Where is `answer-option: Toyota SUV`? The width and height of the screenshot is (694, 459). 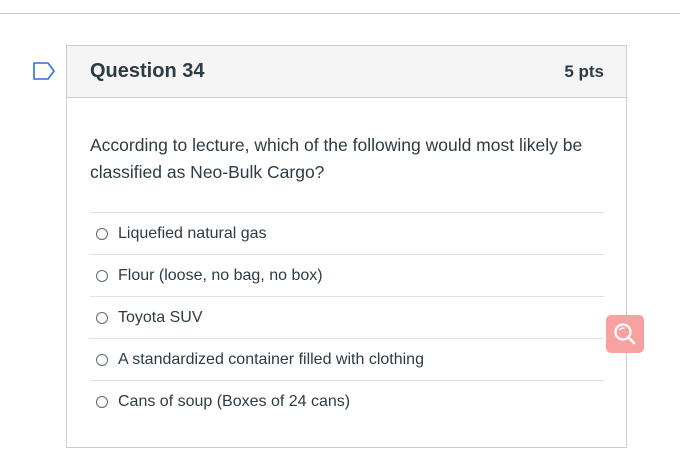
answer-option: Toyota SUV is located at coordinates (347, 318).